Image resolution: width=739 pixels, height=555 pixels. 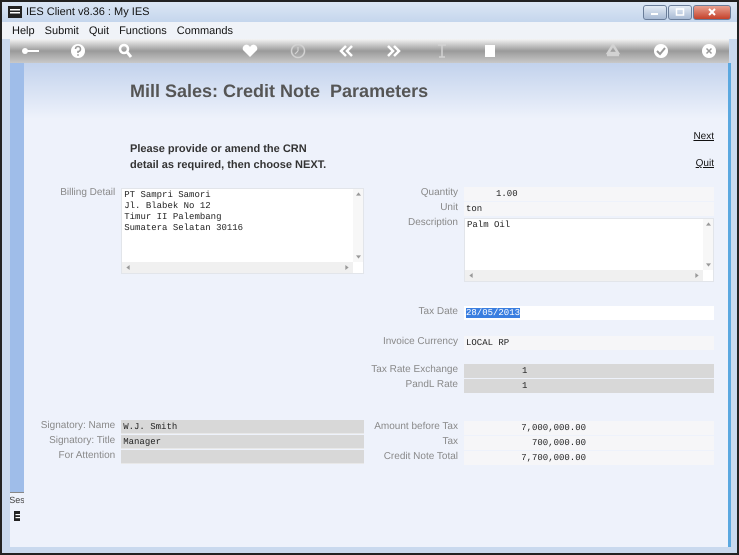 What do you see at coordinates (705, 163) in the screenshot?
I see `nav-link: Quit` at bounding box center [705, 163].